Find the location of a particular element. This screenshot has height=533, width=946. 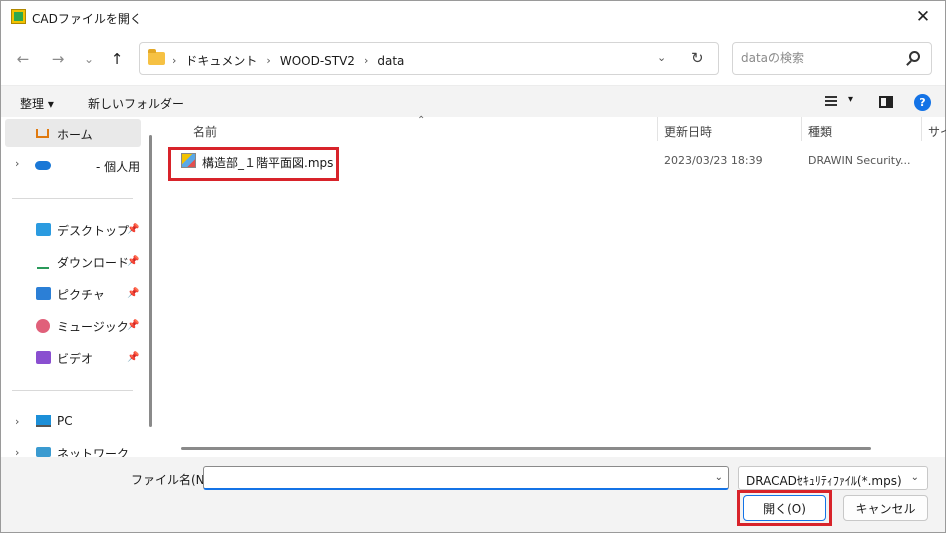

help-icon: ? is located at coordinates (922, 102).